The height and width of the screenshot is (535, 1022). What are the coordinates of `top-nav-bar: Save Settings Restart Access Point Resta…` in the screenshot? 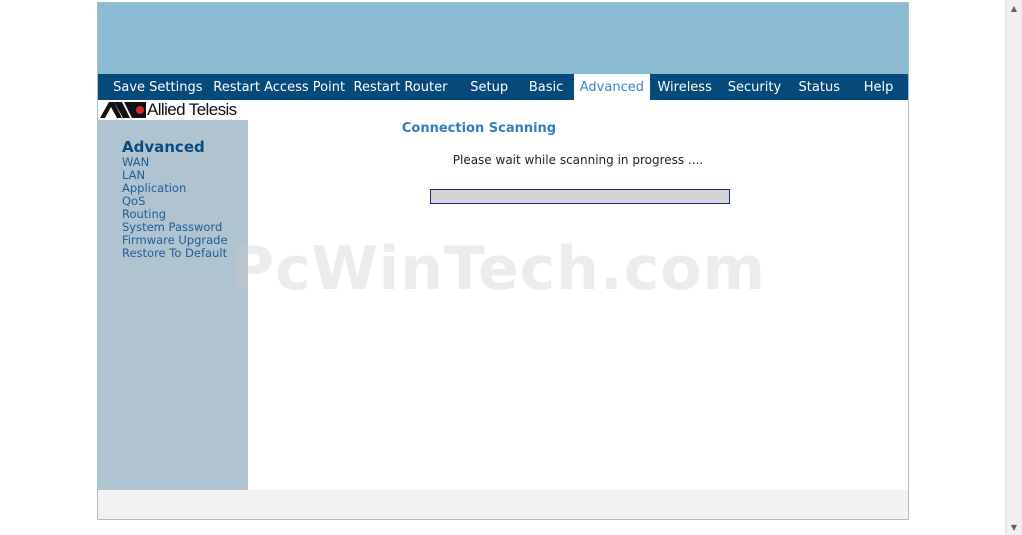 It's located at (503, 87).